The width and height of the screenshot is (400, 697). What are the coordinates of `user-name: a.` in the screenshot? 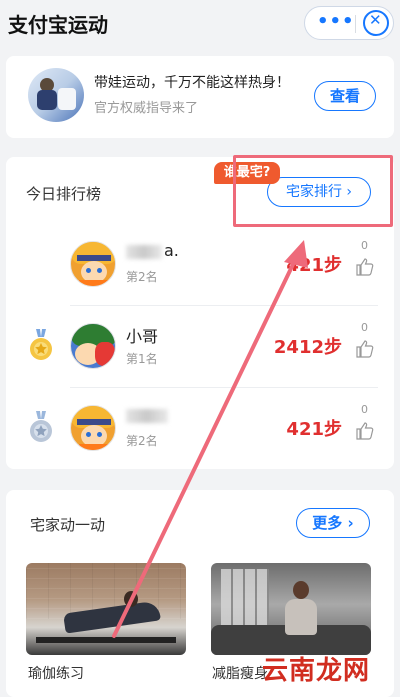 It's located at (152, 250).